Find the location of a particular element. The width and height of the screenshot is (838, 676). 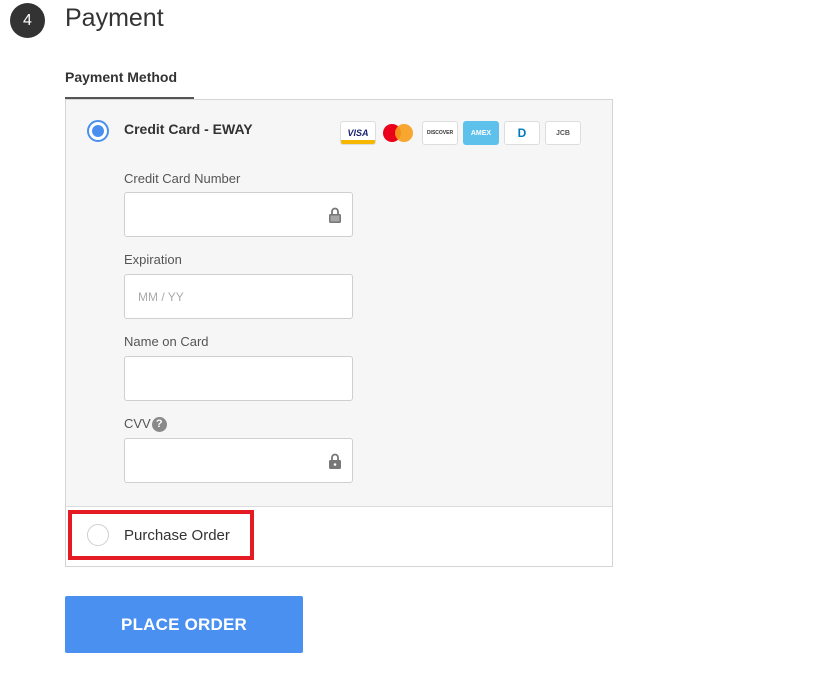

cvv-label: CVV? is located at coordinates (145, 424).